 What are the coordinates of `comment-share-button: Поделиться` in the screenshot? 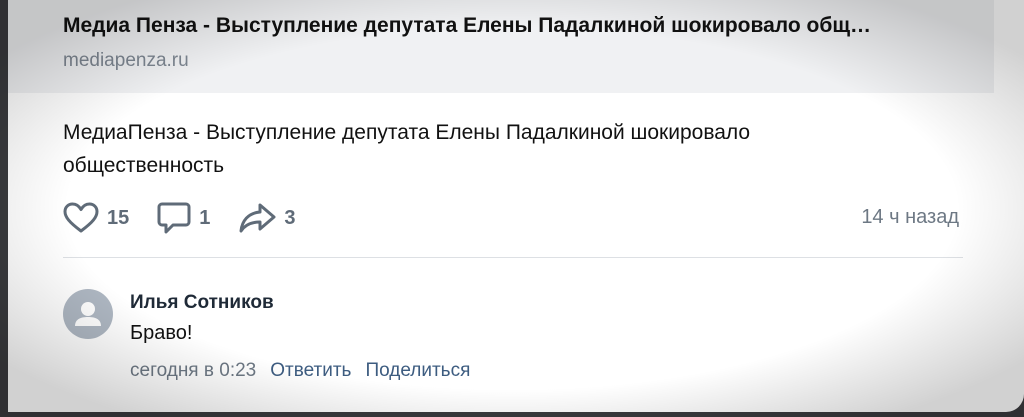 It's located at (417, 371).